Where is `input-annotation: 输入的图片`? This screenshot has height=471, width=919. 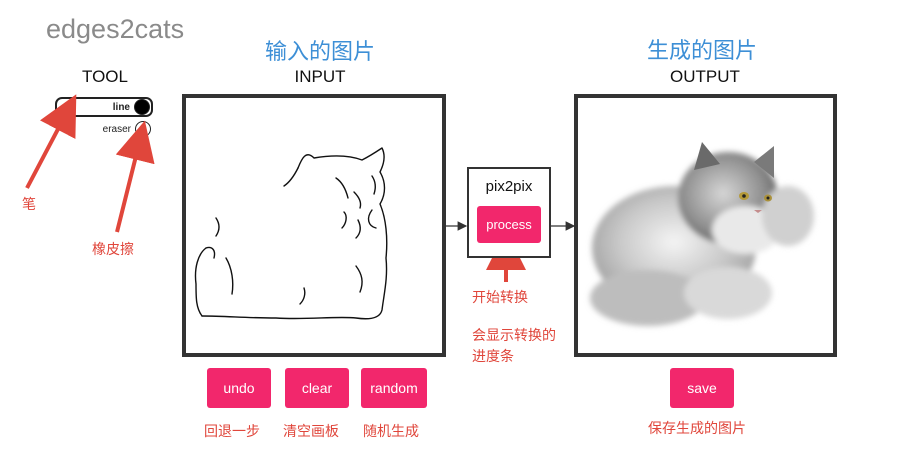
input-annotation: 输入的图片 is located at coordinates (319, 52).